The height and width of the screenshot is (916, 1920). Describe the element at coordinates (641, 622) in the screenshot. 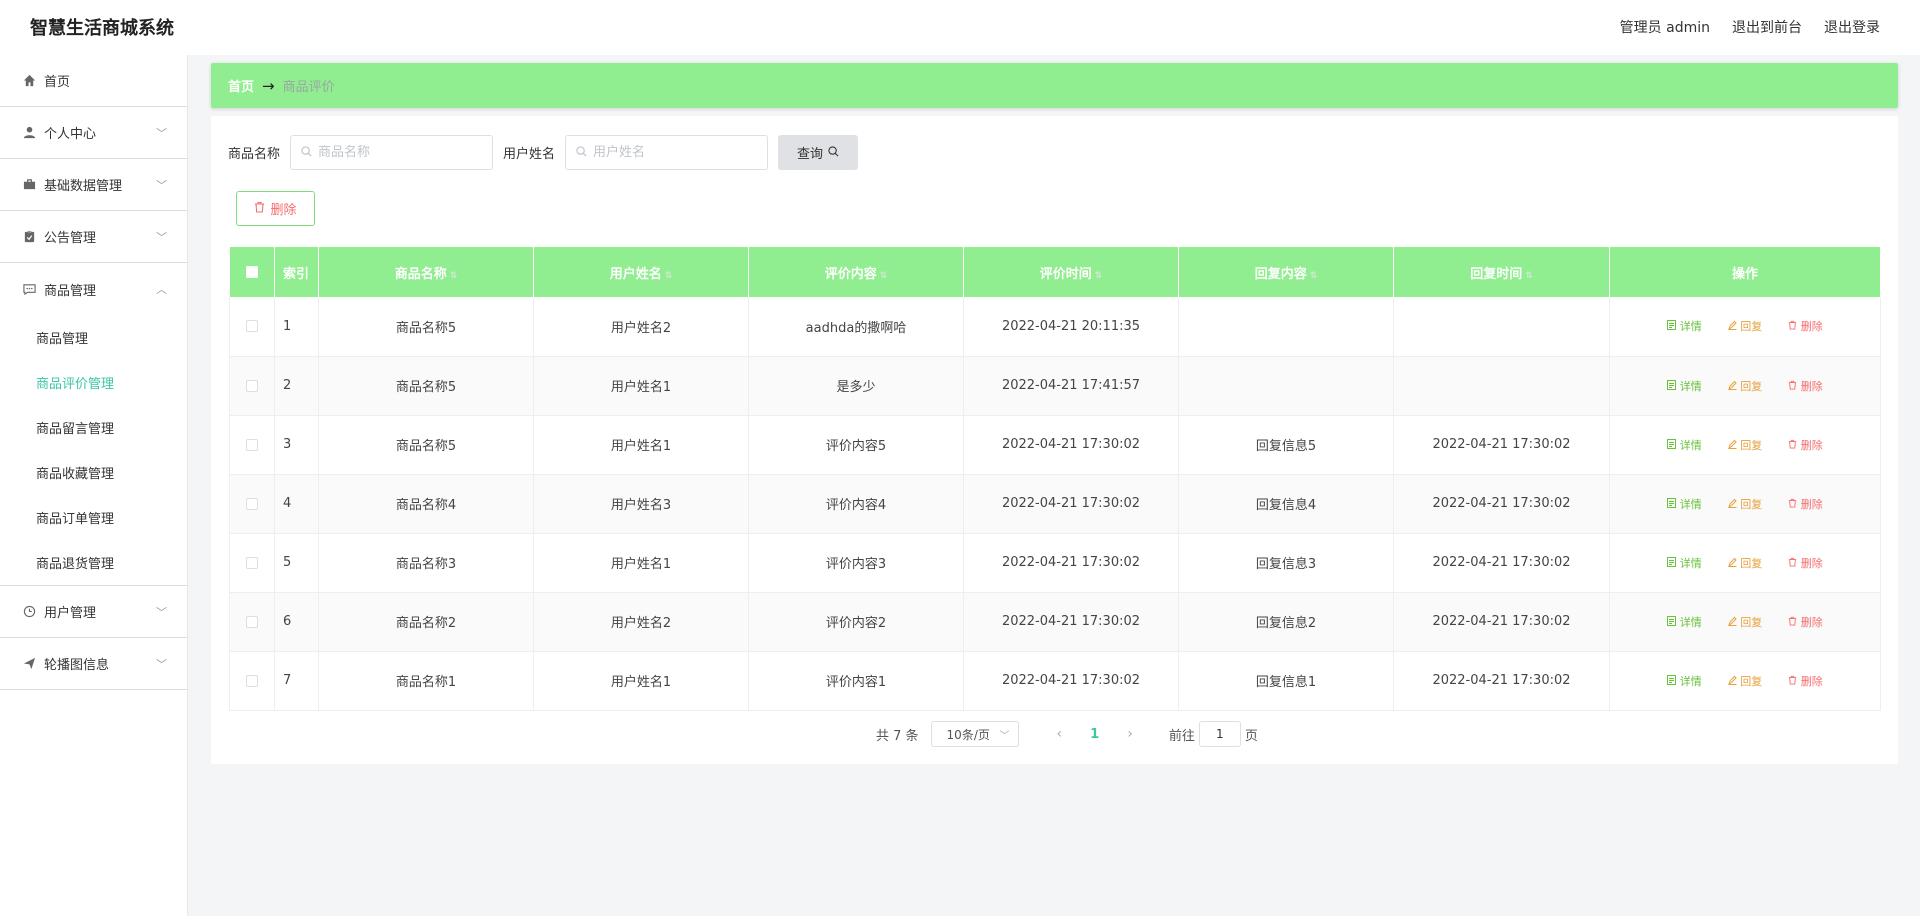

I see `cell-user-name: 用户姓名2` at that location.